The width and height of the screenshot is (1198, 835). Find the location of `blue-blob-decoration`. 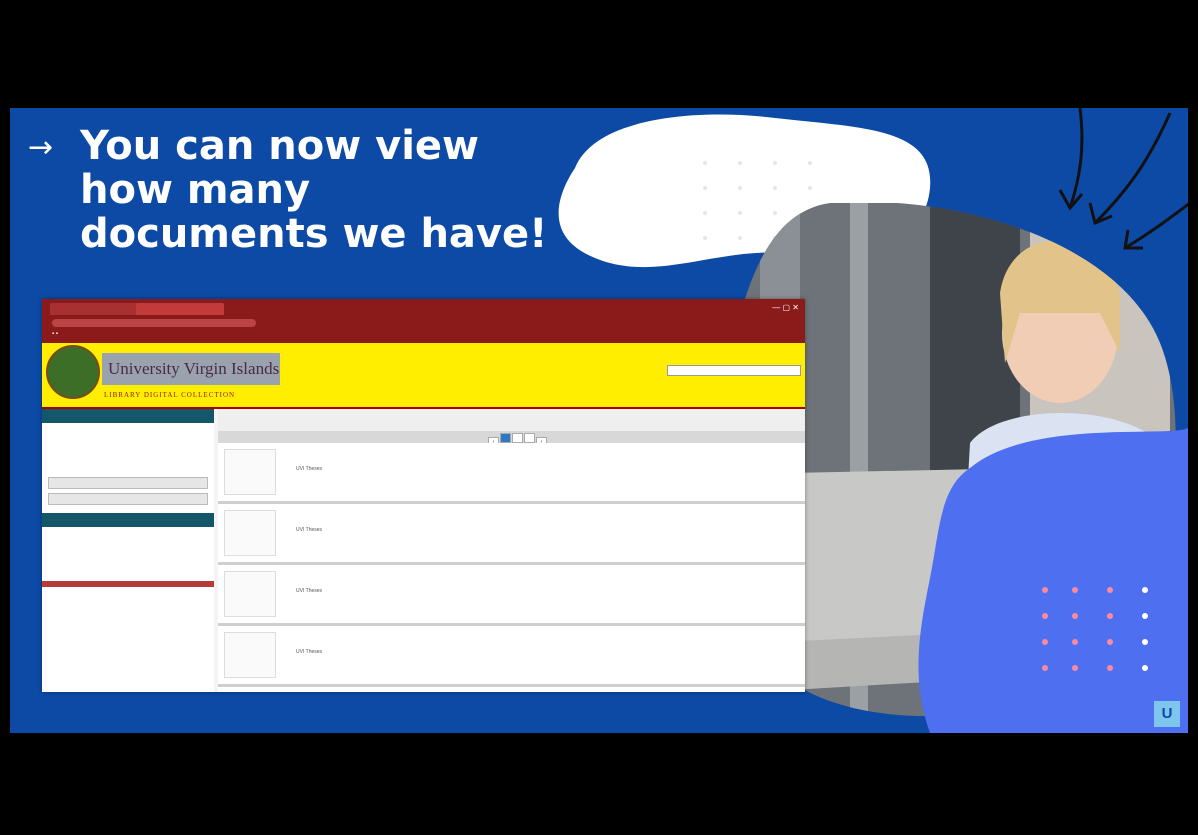

blue-blob-decoration is located at coordinates (1053, 580).